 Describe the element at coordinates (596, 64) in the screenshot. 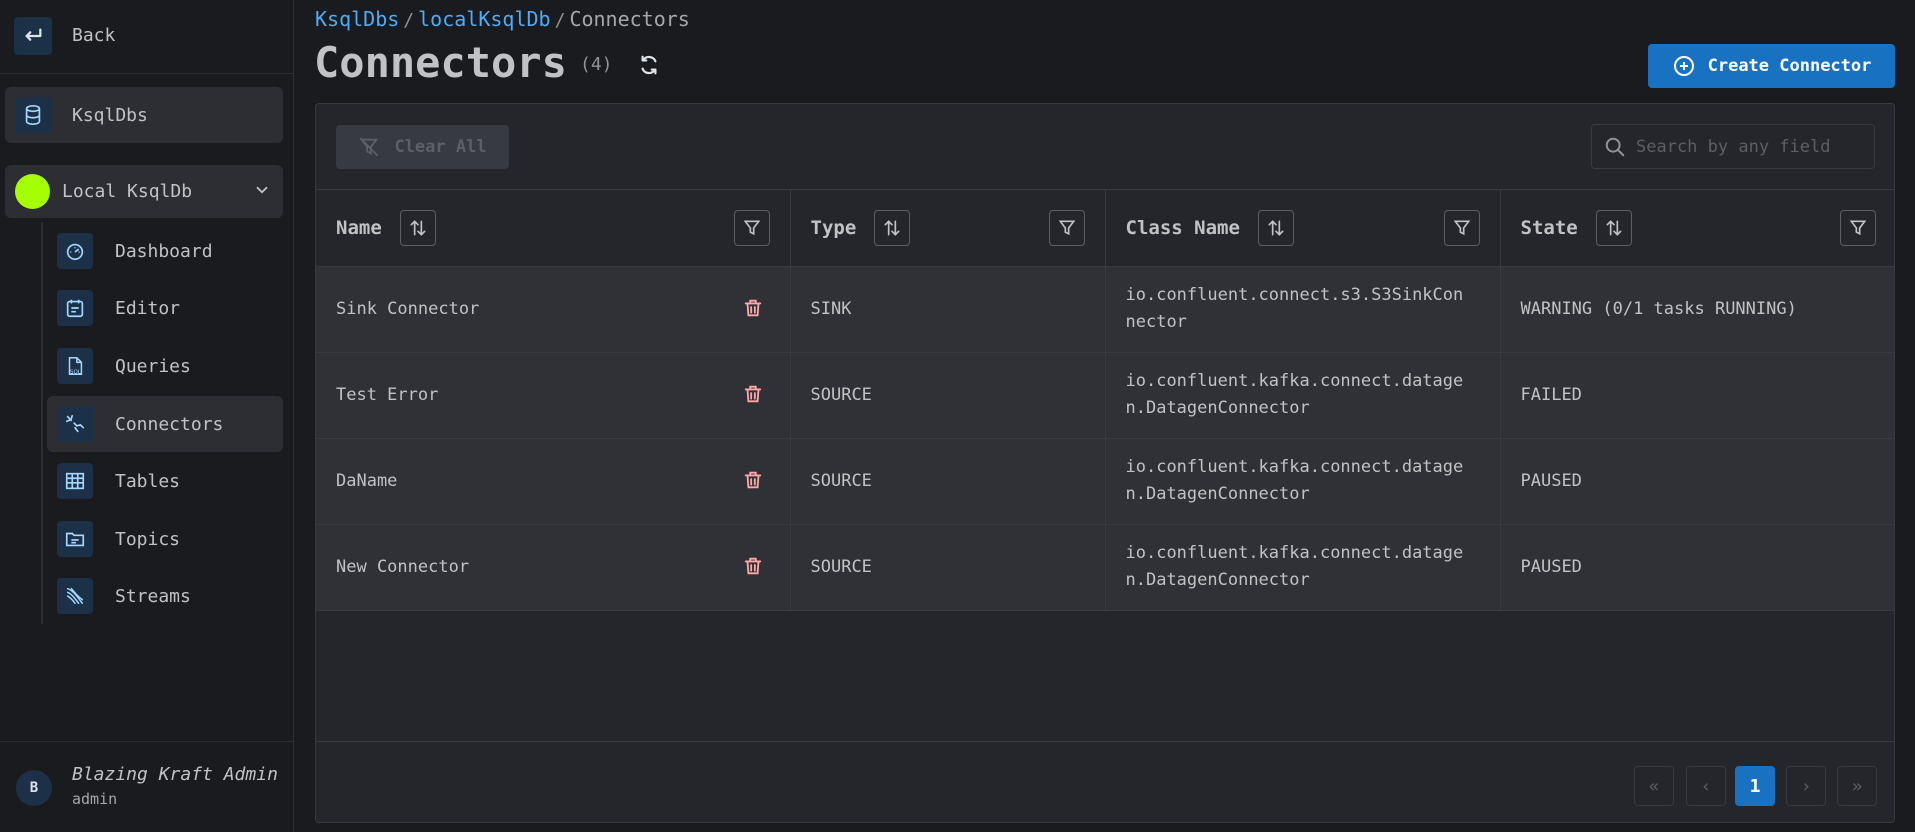

I see `connector-count: (4)` at that location.